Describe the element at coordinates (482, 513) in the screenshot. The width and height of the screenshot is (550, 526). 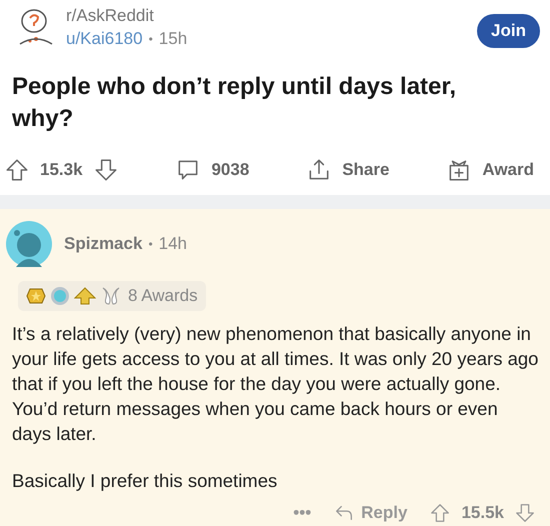
I see `vote-count: 15.5k` at that location.